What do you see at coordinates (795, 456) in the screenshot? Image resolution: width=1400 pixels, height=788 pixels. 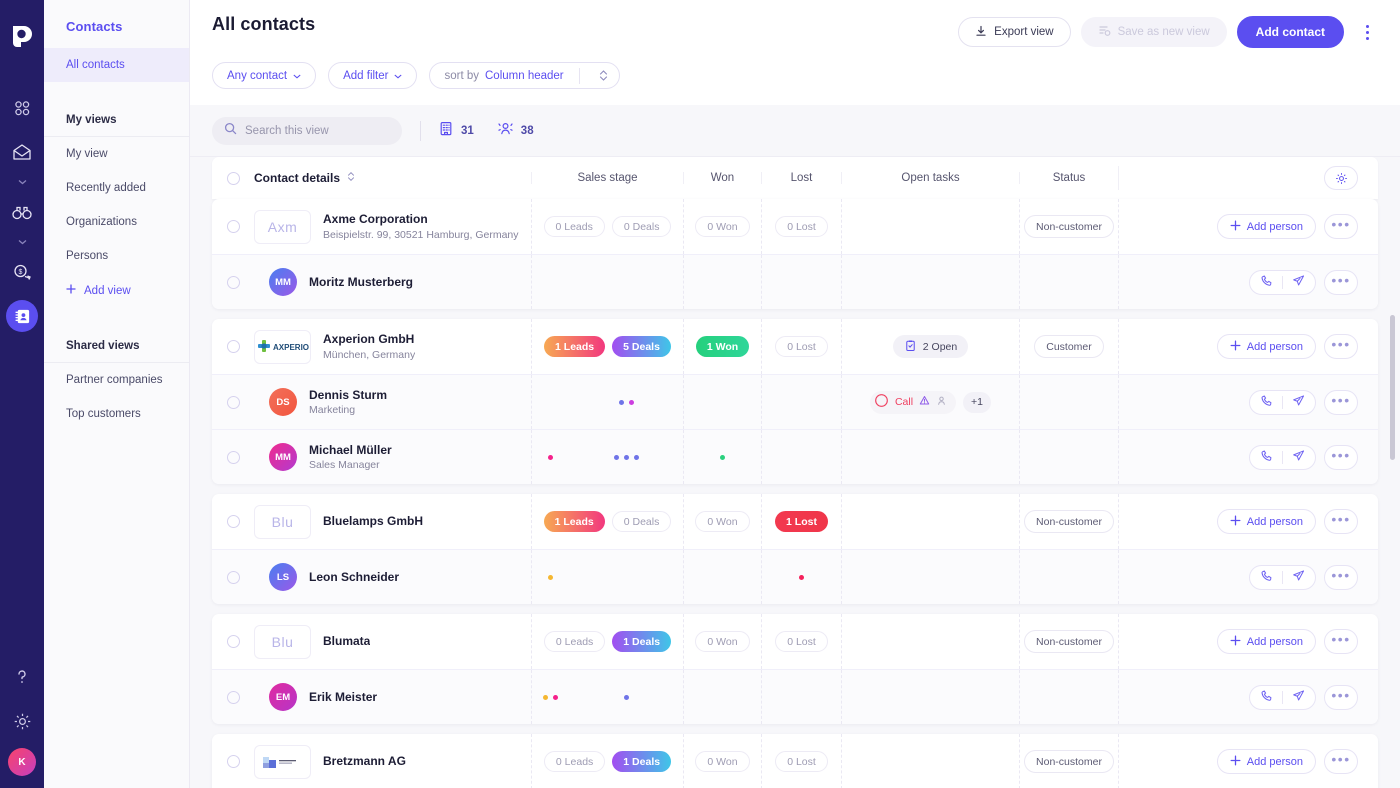 I see `table-row-person: MM Michael Müller Sales Manager •••` at bounding box center [795, 456].